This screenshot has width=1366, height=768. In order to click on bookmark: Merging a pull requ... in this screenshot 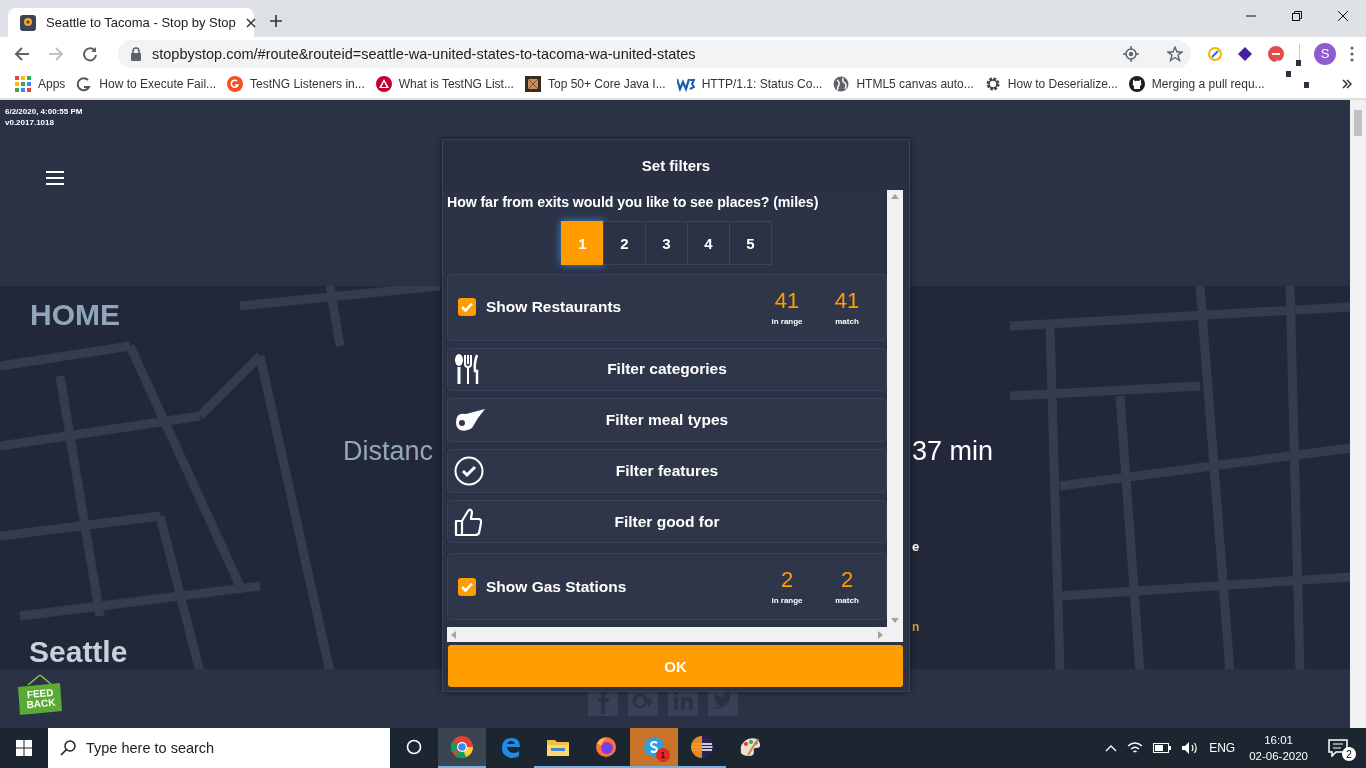, I will do `click(1198, 84)`.